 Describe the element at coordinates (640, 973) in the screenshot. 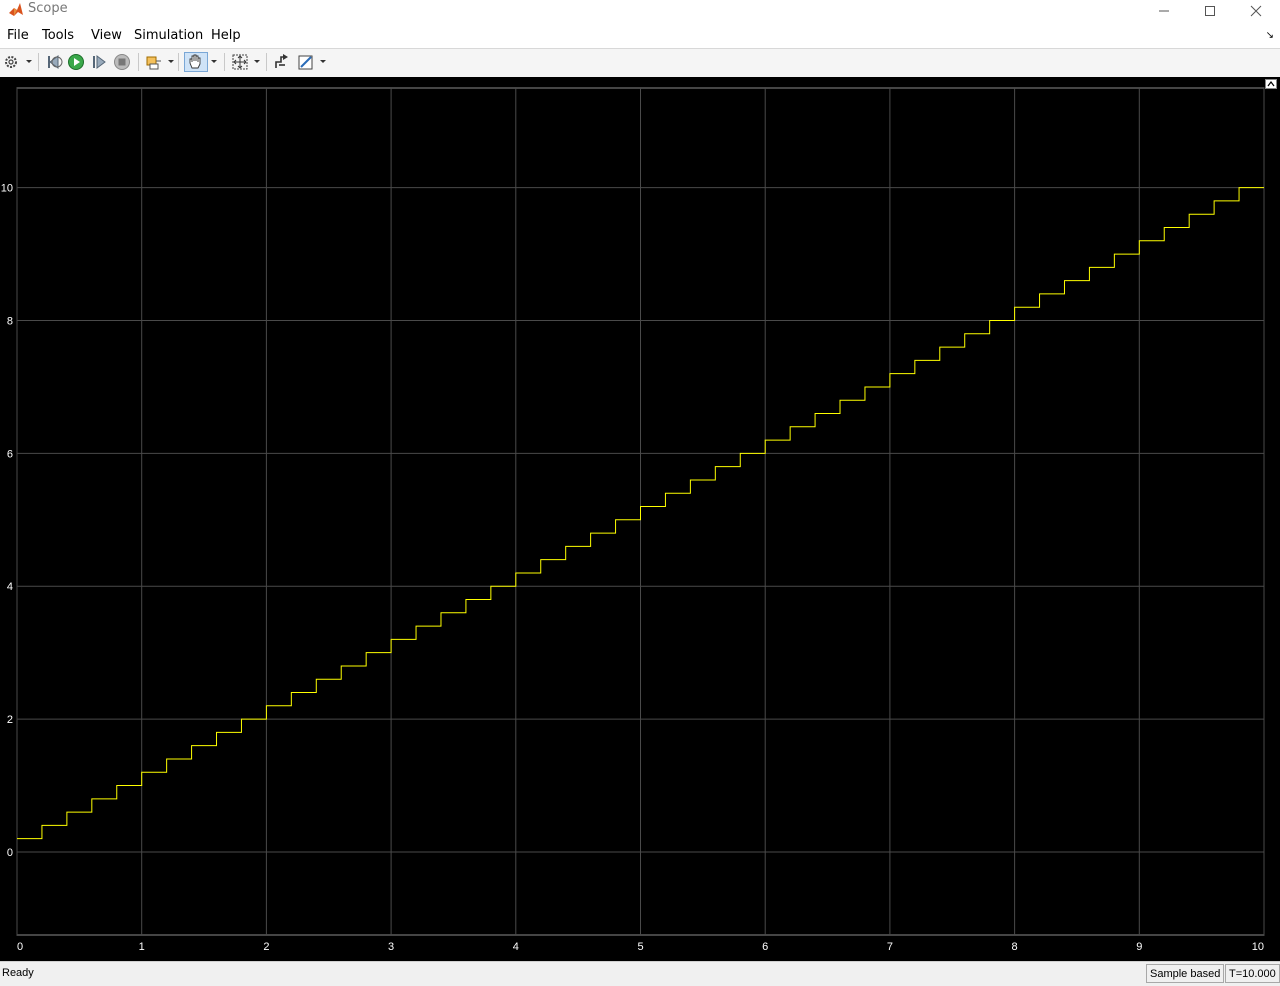

I see `status-bar: Ready Sample based T=10.000` at that location.